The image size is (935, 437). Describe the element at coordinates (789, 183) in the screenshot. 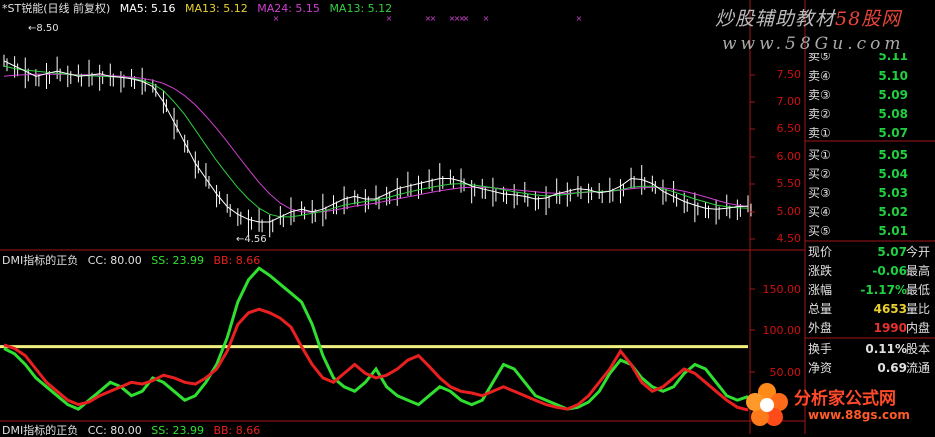

I see `price-tick: 5.50` at that location.